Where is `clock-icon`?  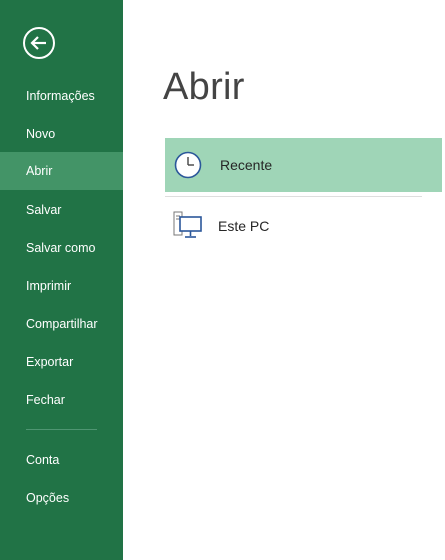 clock-icon is located at coordinates (188, 165).